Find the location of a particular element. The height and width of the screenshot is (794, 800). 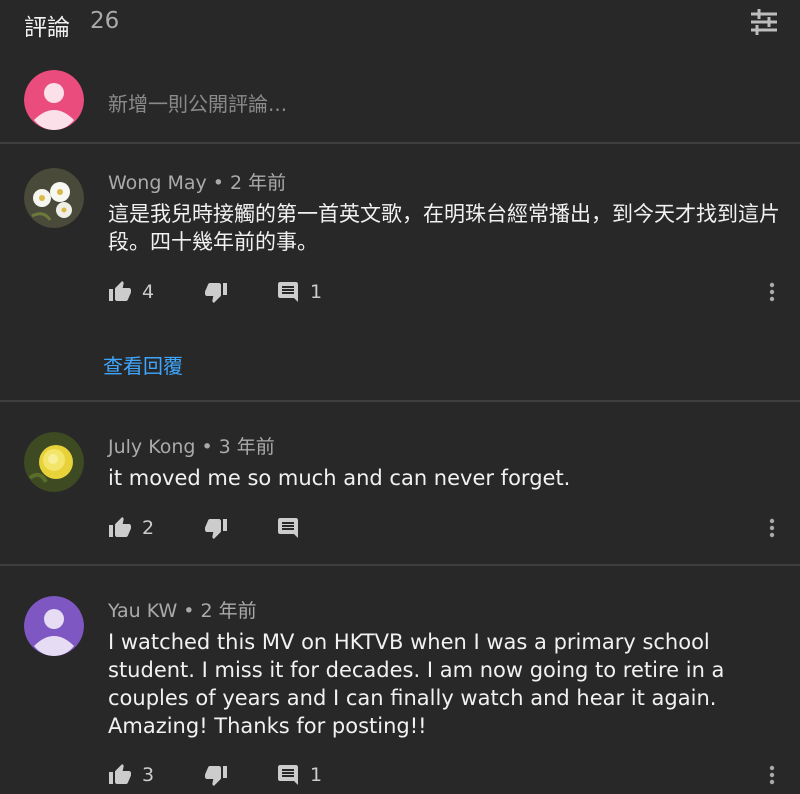

comment-meta: Yau KW • 2 年前 is located at coordinates (182, 609).